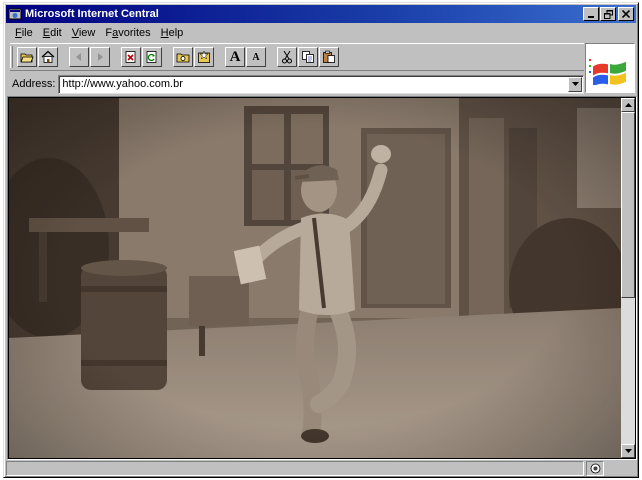 The height and width of the screenshot is (480, 642). I want to click on standard-toolbar: A A, so click(297, 57).